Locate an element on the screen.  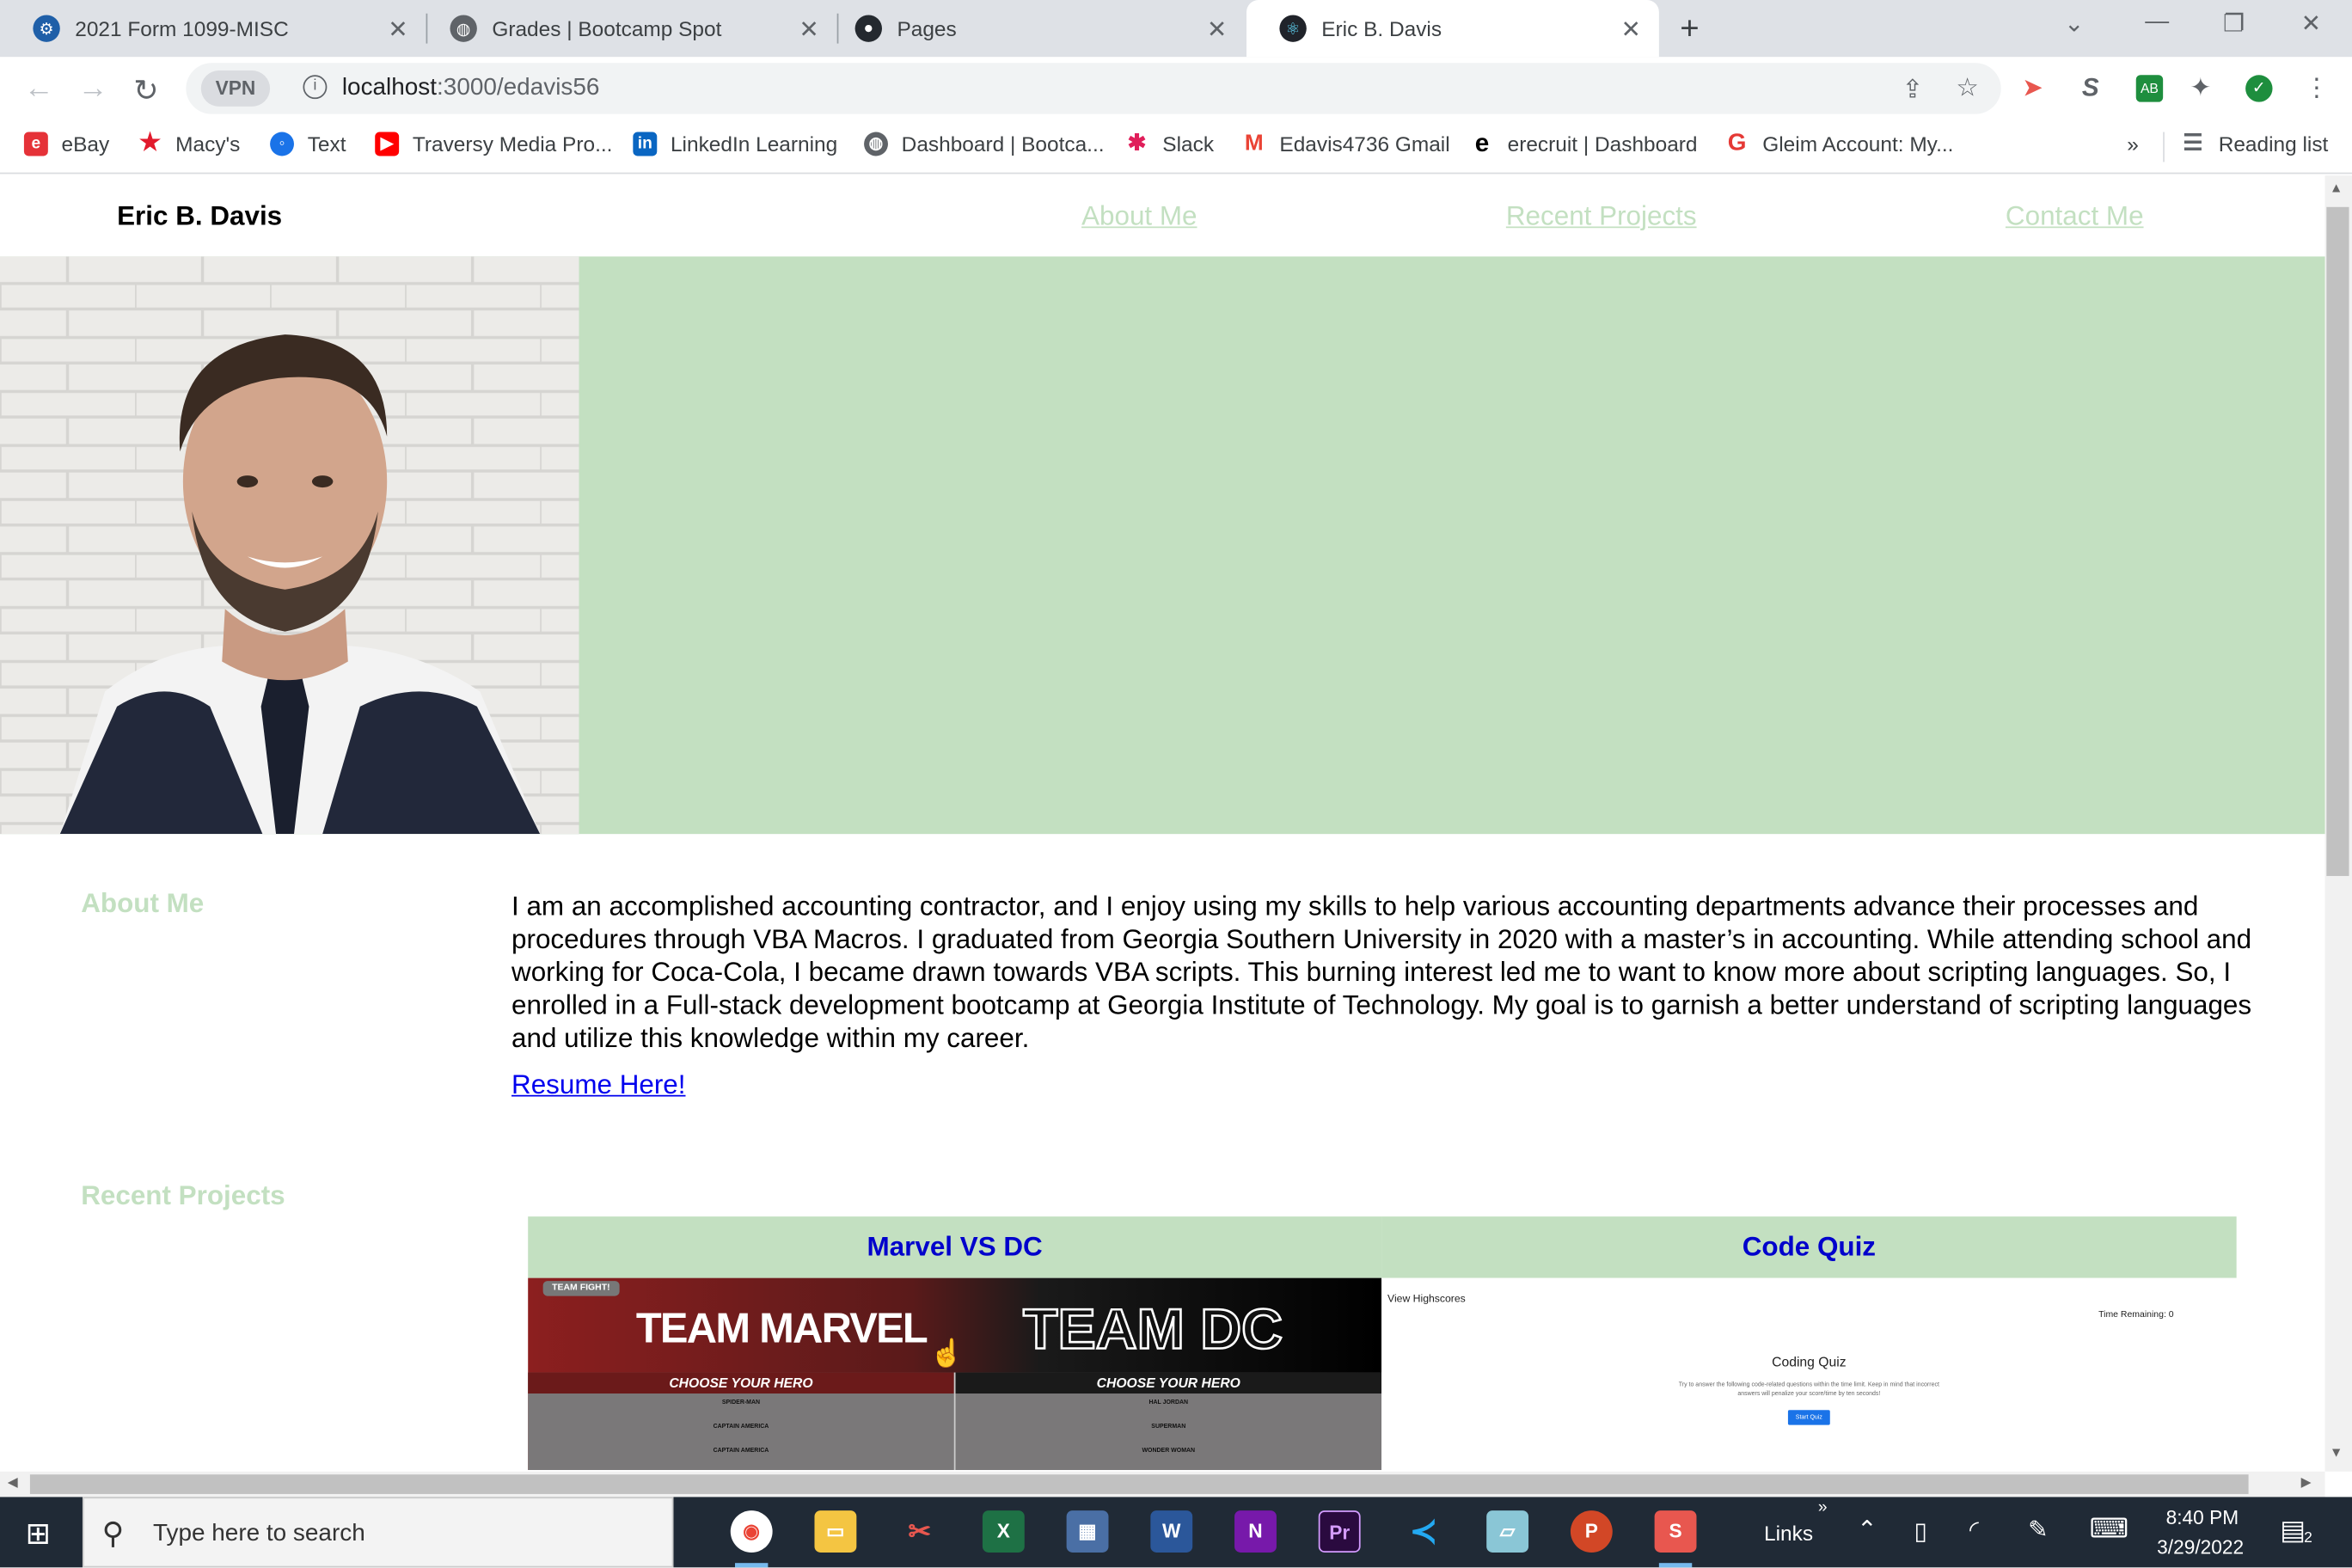
tray-overflow-icon: ⌃ is located at coordinates (1867, 1530).